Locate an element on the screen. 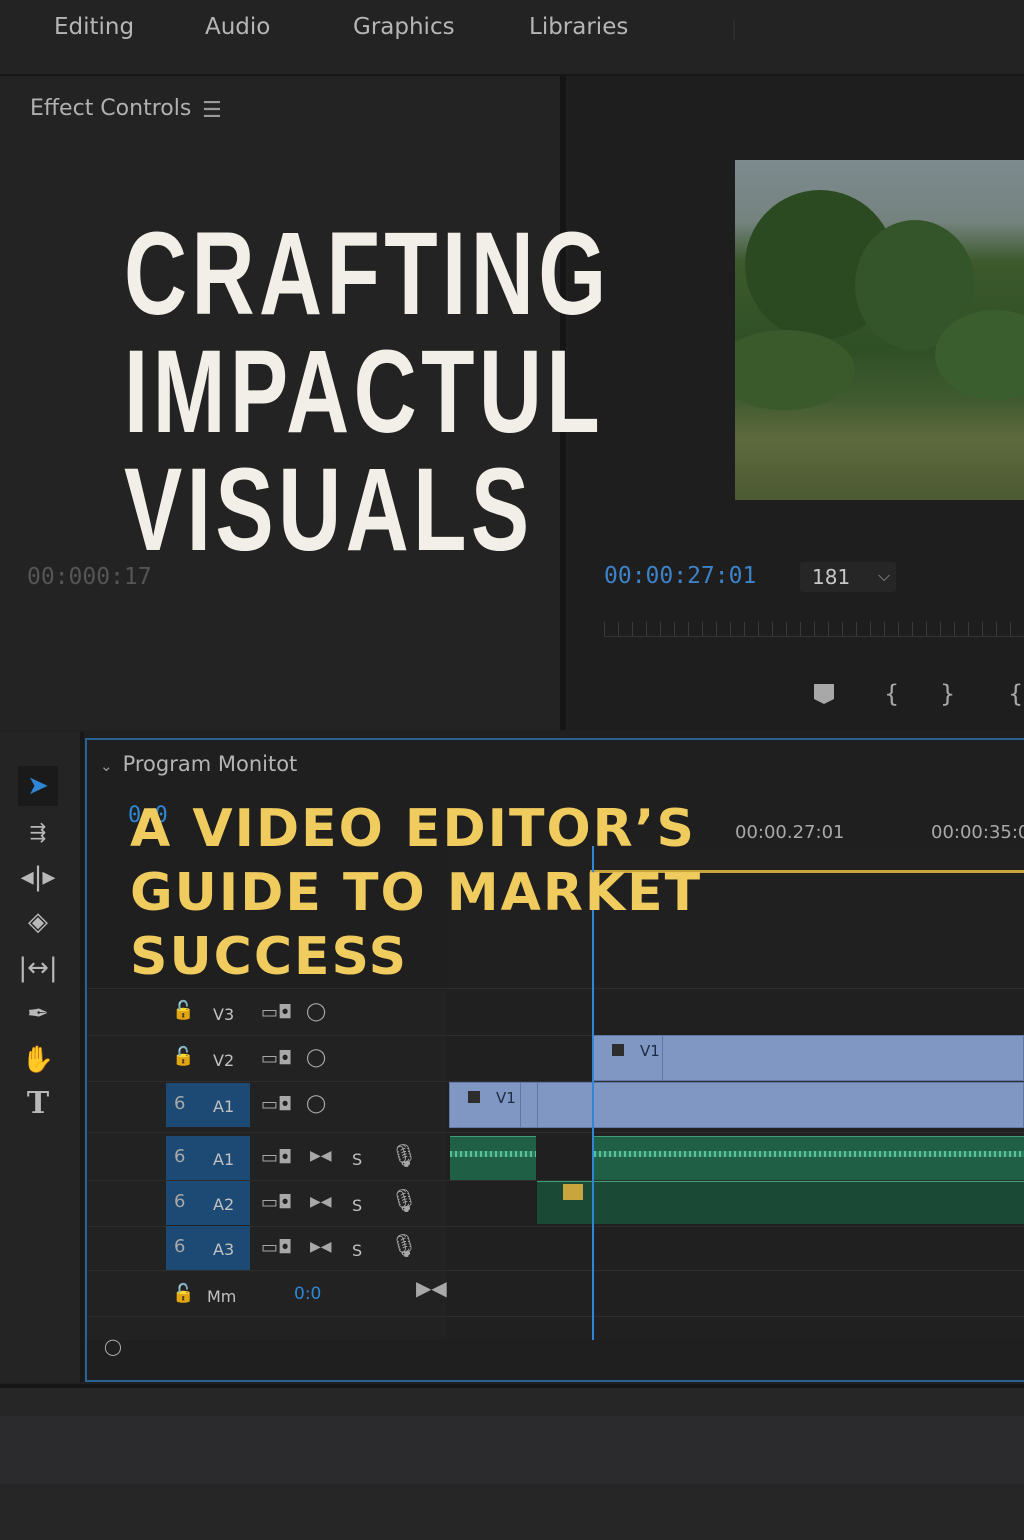  slip-tool-icon: |↔| is located at coordinates (38, 968).